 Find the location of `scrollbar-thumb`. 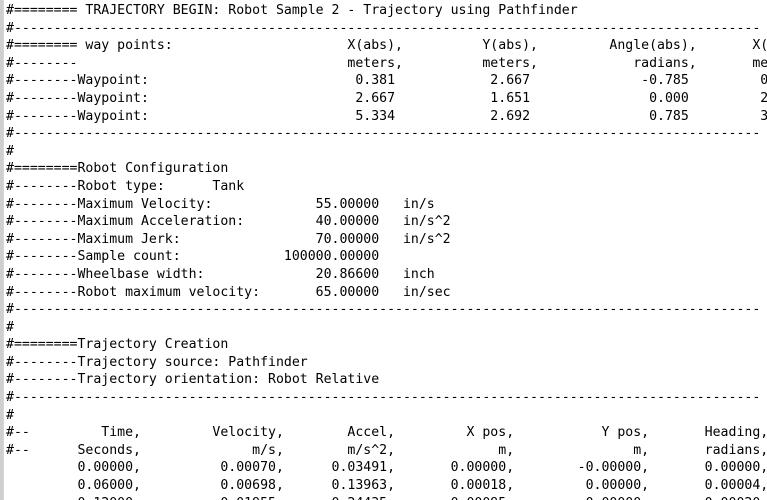

scrollbar-thumb is located at coordinates (1, 250).